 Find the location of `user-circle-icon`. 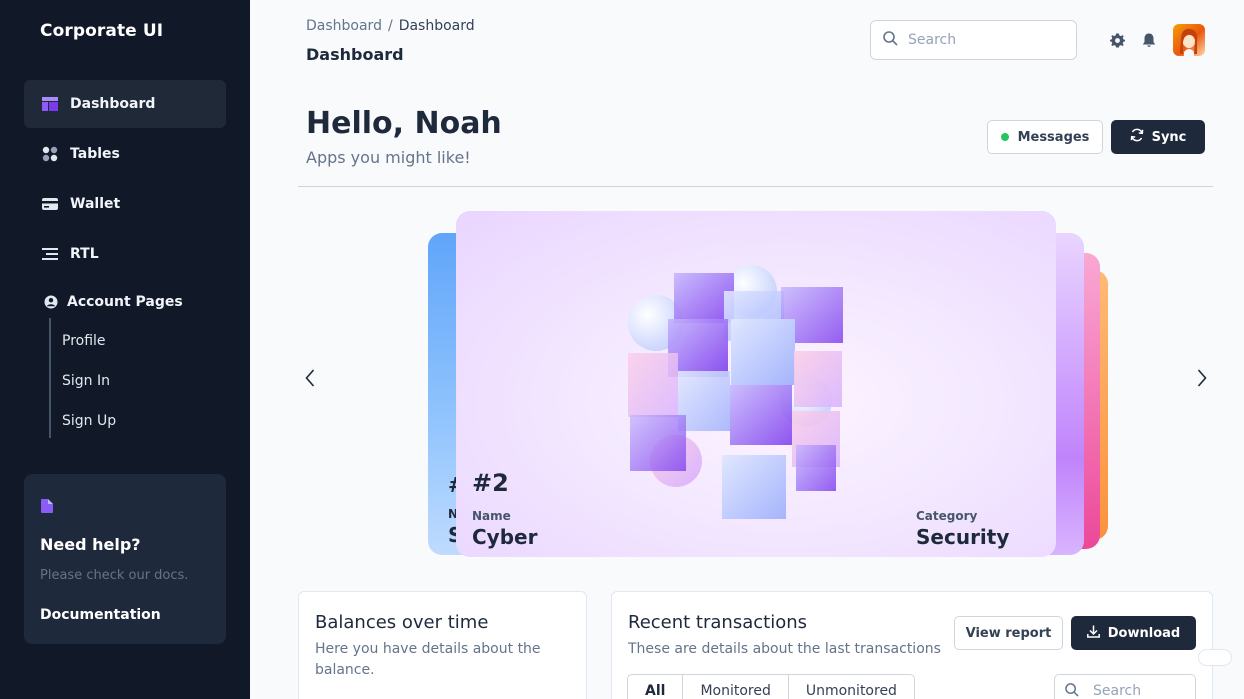

user-circle-icon is located at coordinates (51, 302).